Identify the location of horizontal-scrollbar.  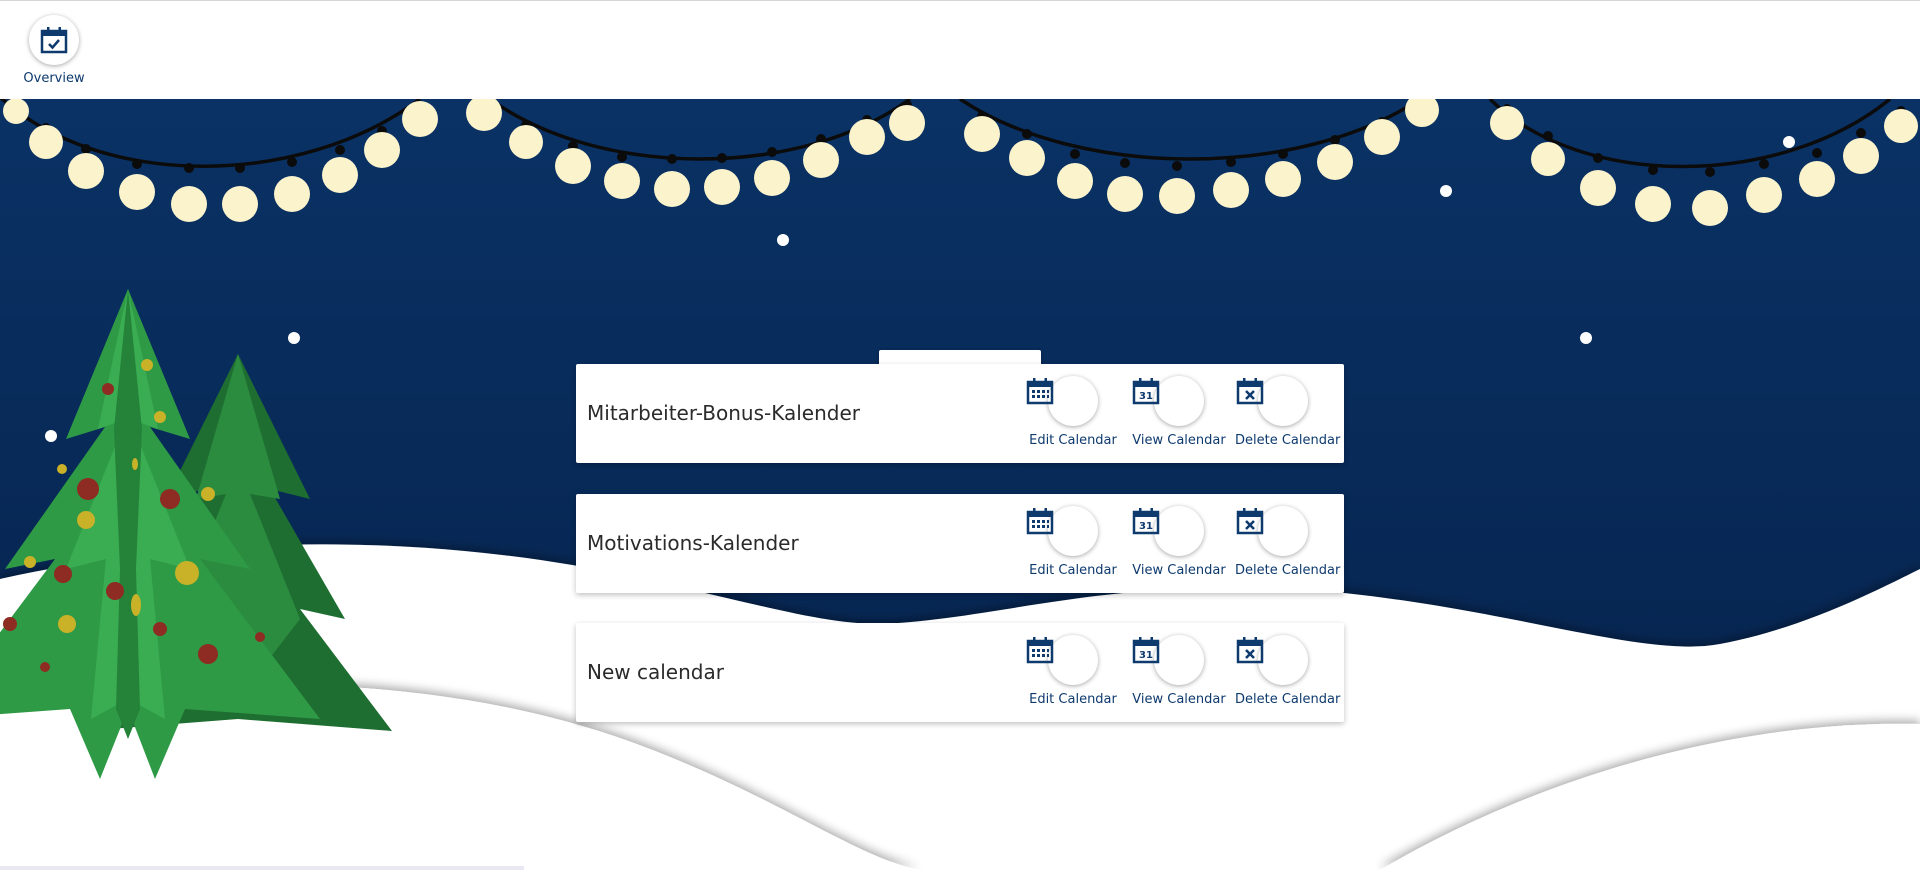
(262, 868).